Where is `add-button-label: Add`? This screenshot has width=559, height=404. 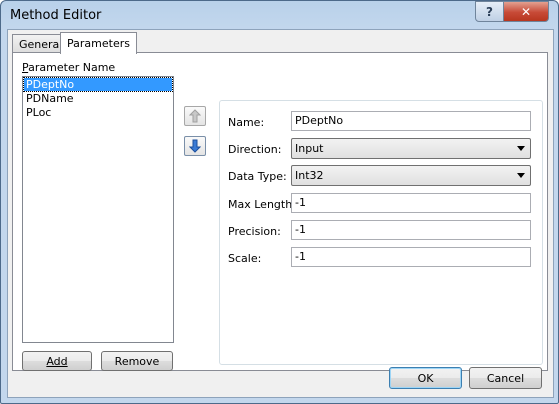 add-button-label: Add is located at coordinates (57, 361).